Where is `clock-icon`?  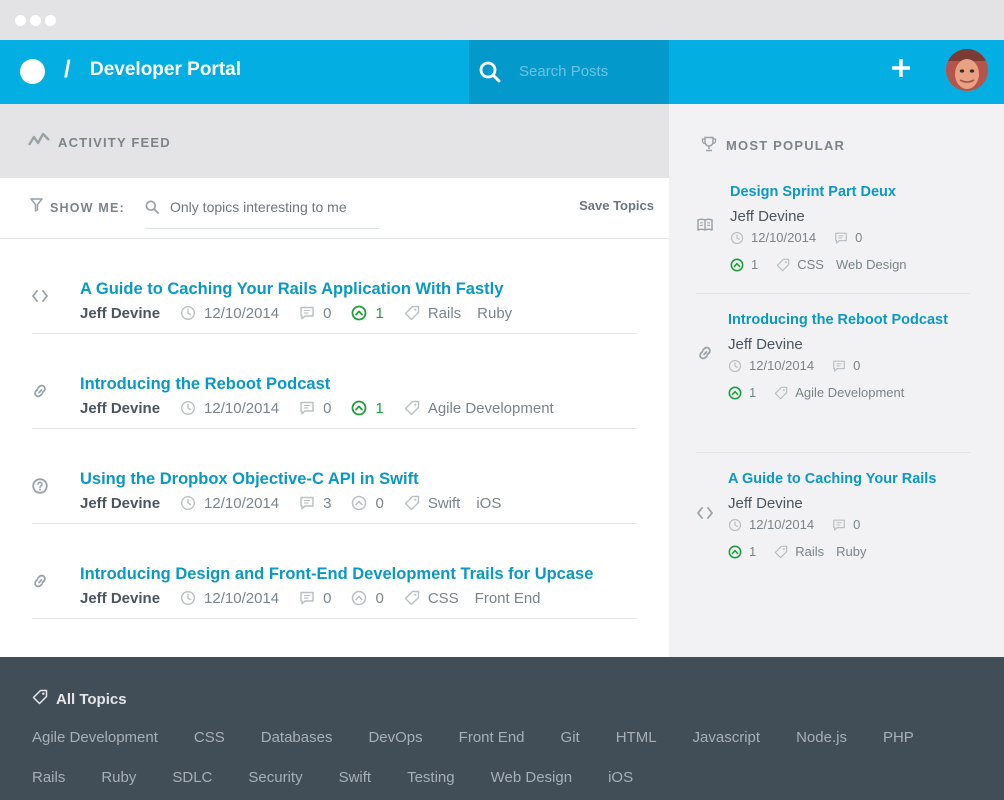
clock-icon is located at coordinates (735, 365).